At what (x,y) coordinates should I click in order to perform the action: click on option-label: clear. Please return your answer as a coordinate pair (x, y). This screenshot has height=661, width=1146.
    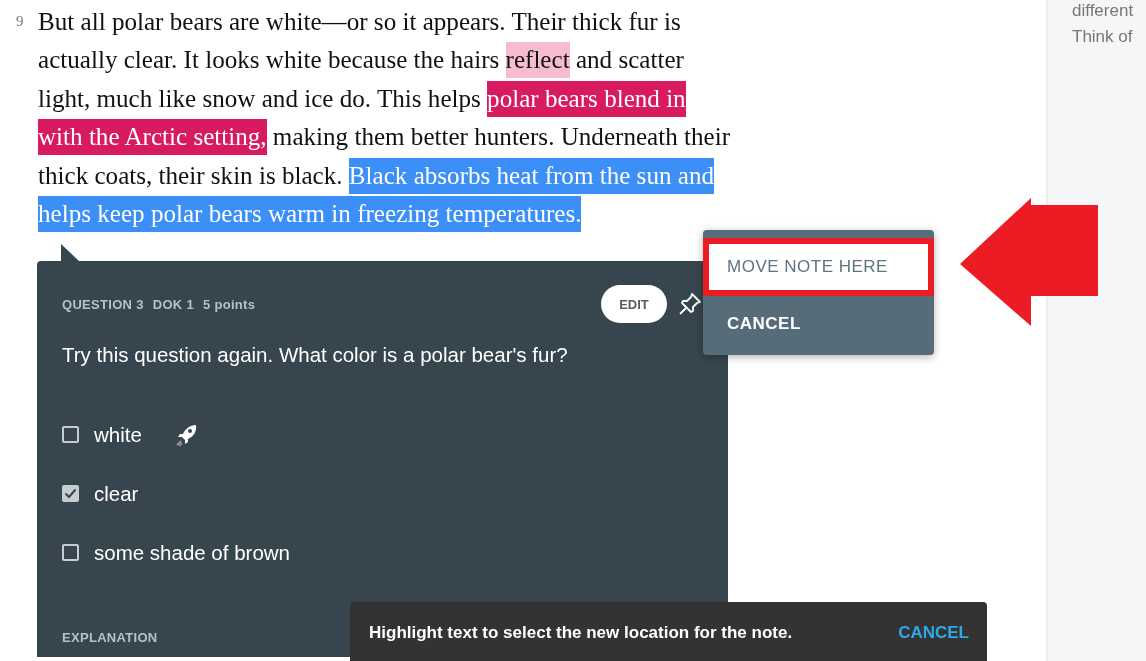
    Looking at the image, I should click on (116, 493).